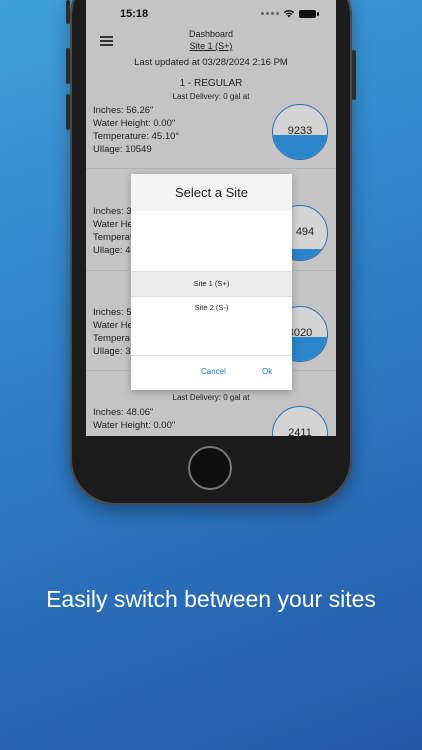 The image size is (422, 750). I want to click on volume-down-button, so click(68, 112).